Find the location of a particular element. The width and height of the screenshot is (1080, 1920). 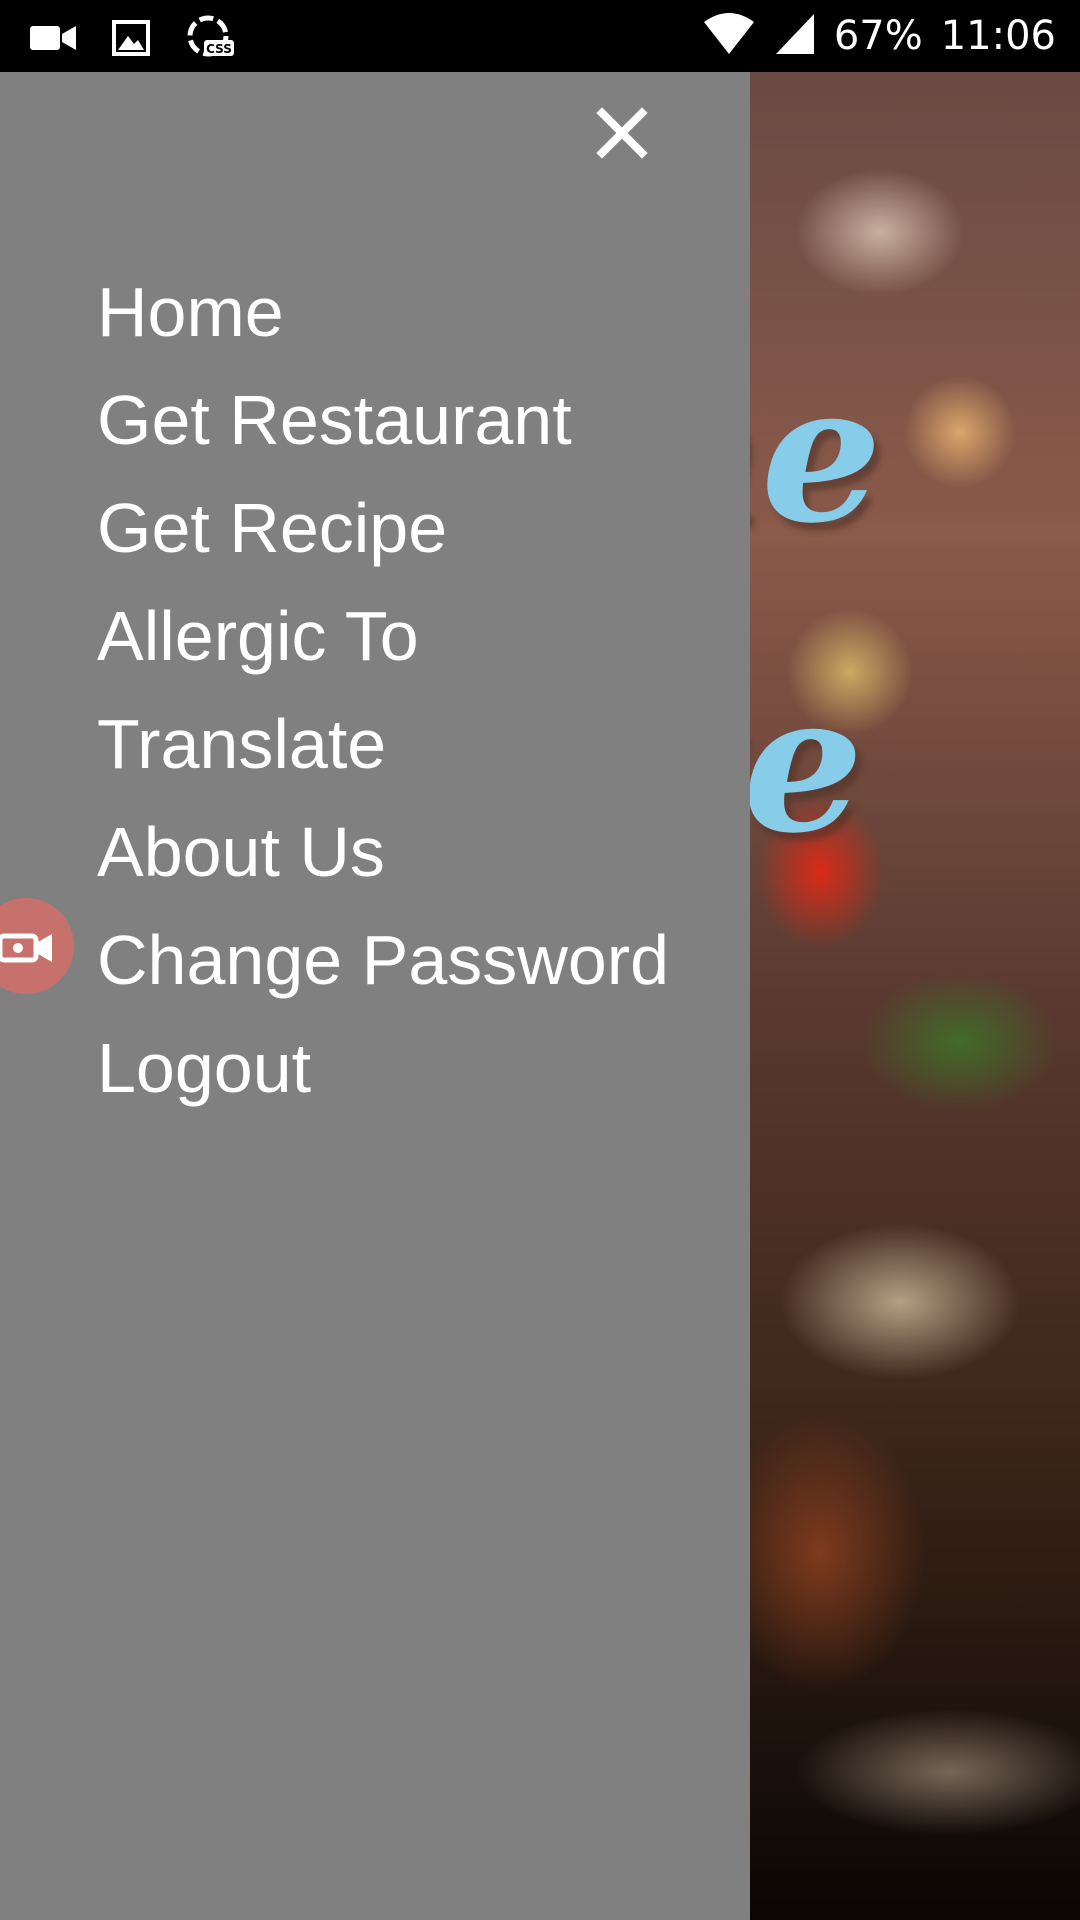

status-bar-system: 67% 11:06 is located at coordinates (879, 36).